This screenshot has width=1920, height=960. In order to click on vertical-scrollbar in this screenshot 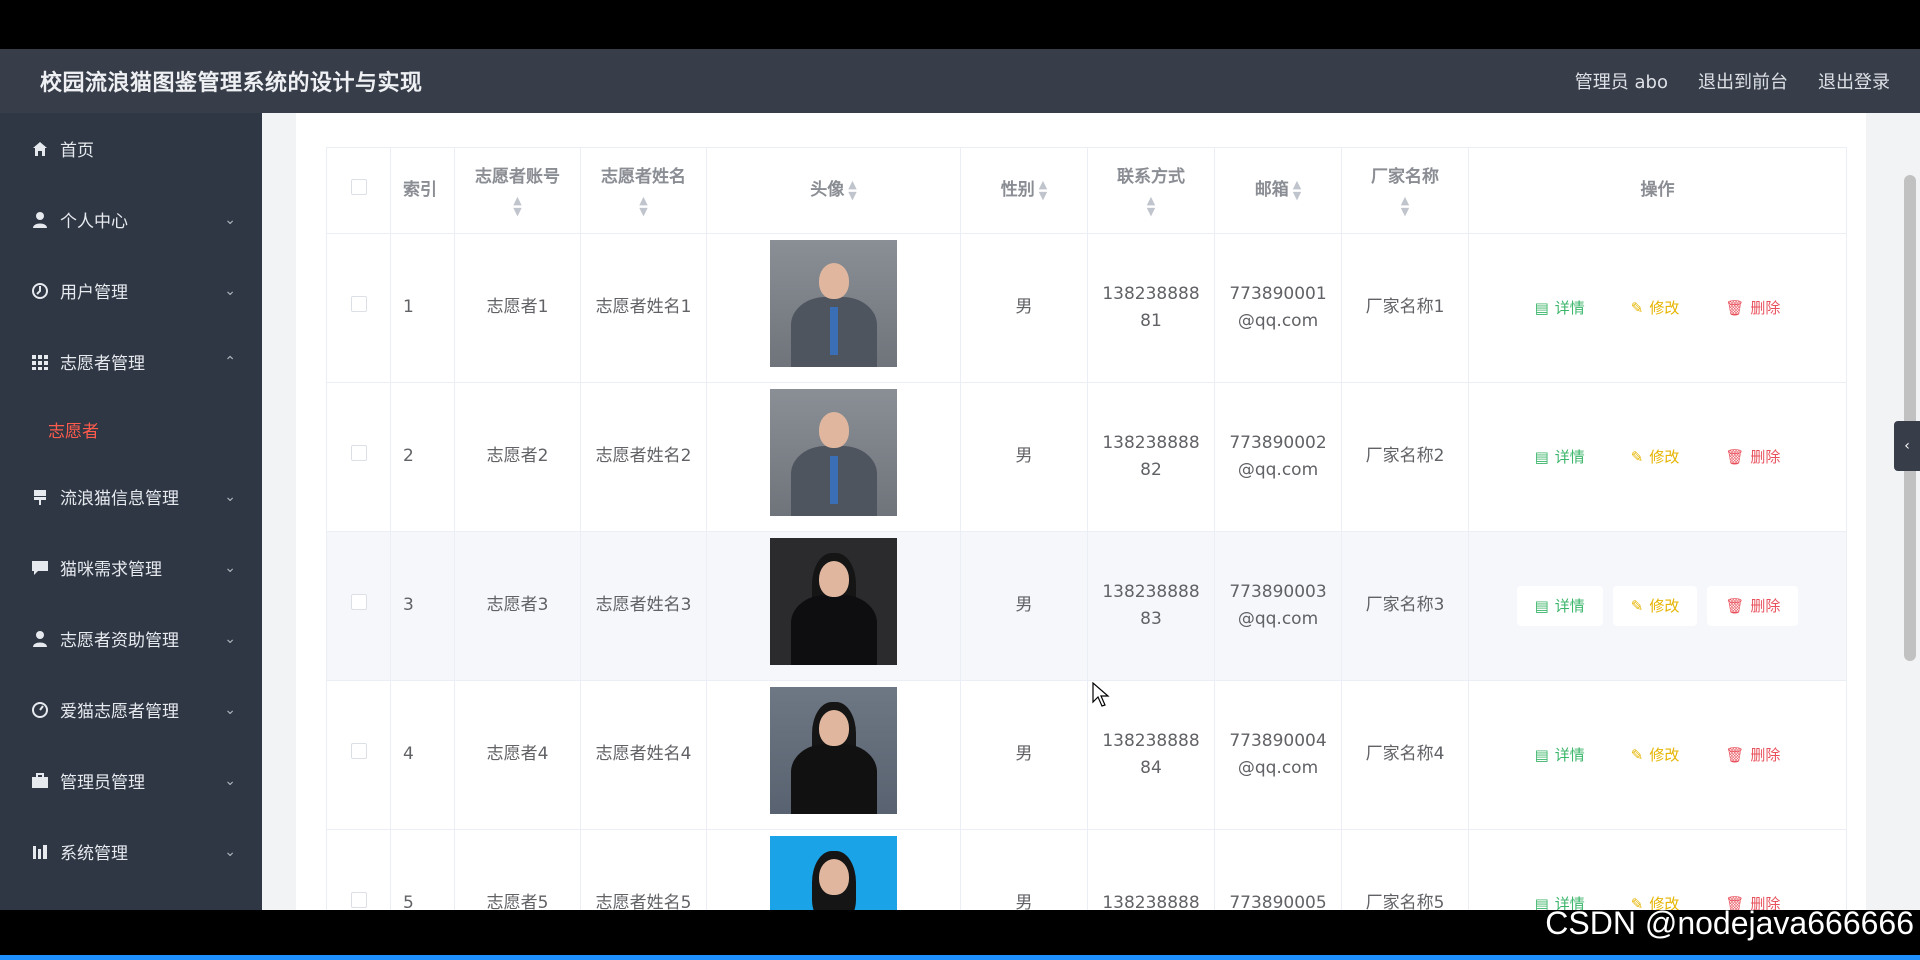, I will do `click(1910, 511)`.